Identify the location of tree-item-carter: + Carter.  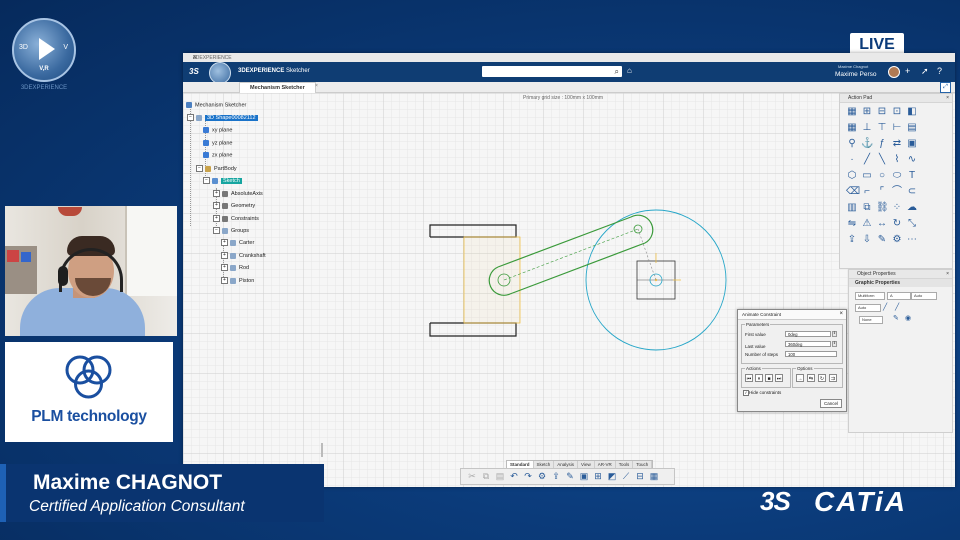
(237, 242).